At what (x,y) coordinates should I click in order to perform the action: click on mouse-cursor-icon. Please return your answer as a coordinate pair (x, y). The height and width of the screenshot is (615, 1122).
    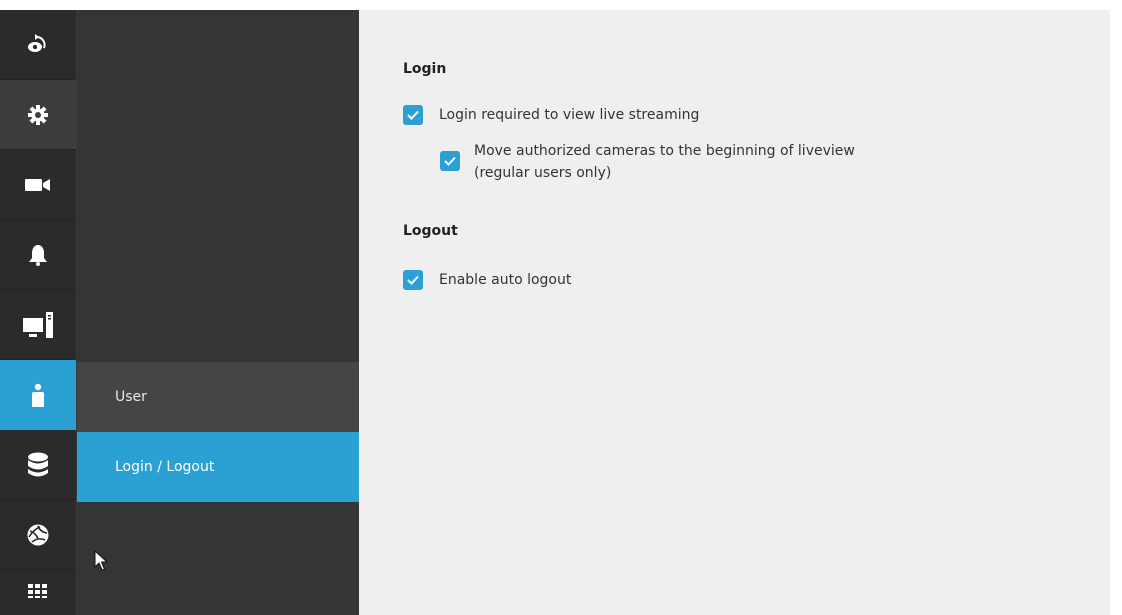
    Looking at the image, I should click on (101, 562).